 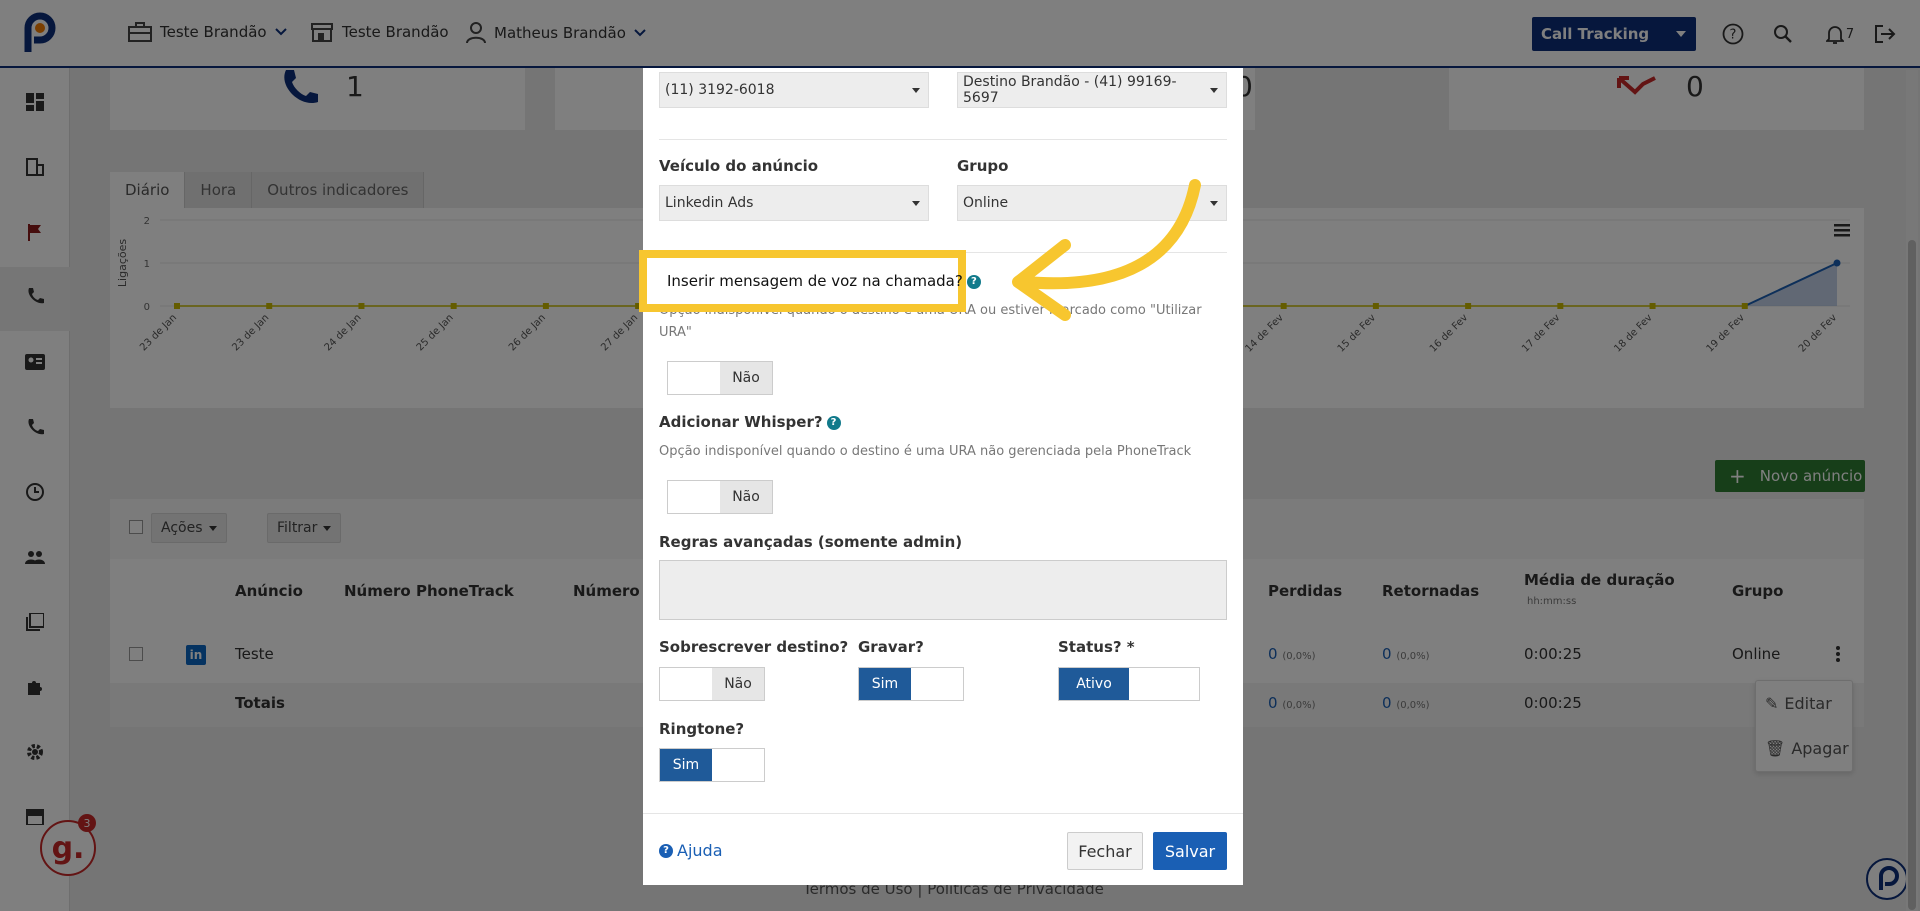 I want to click on whisper-toggle-label: Não, so click(x=746, y=497).